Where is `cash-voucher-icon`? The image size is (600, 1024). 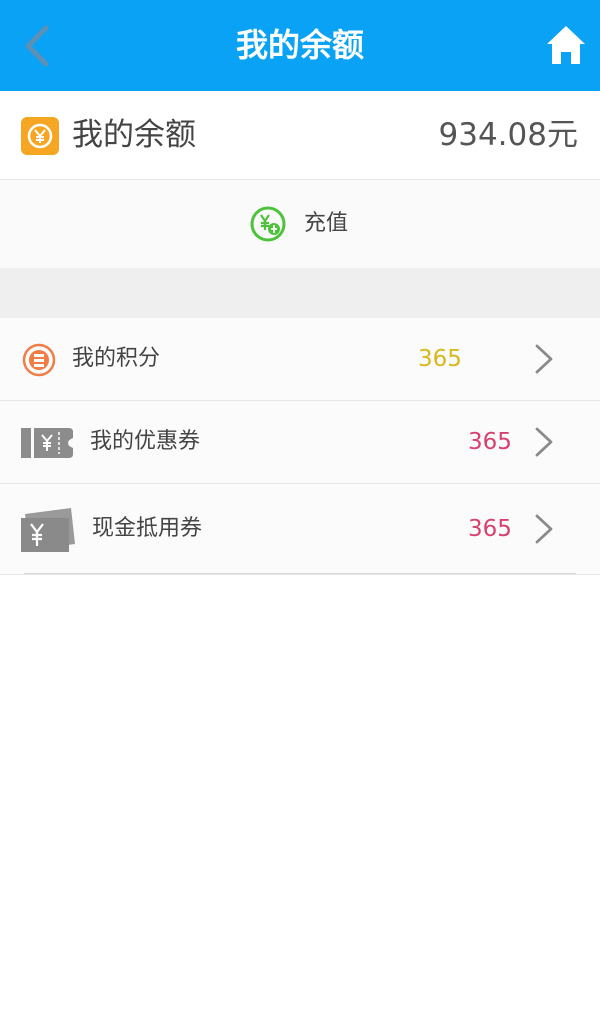 cash-voucher-icon is located at coordinates (48, 530).